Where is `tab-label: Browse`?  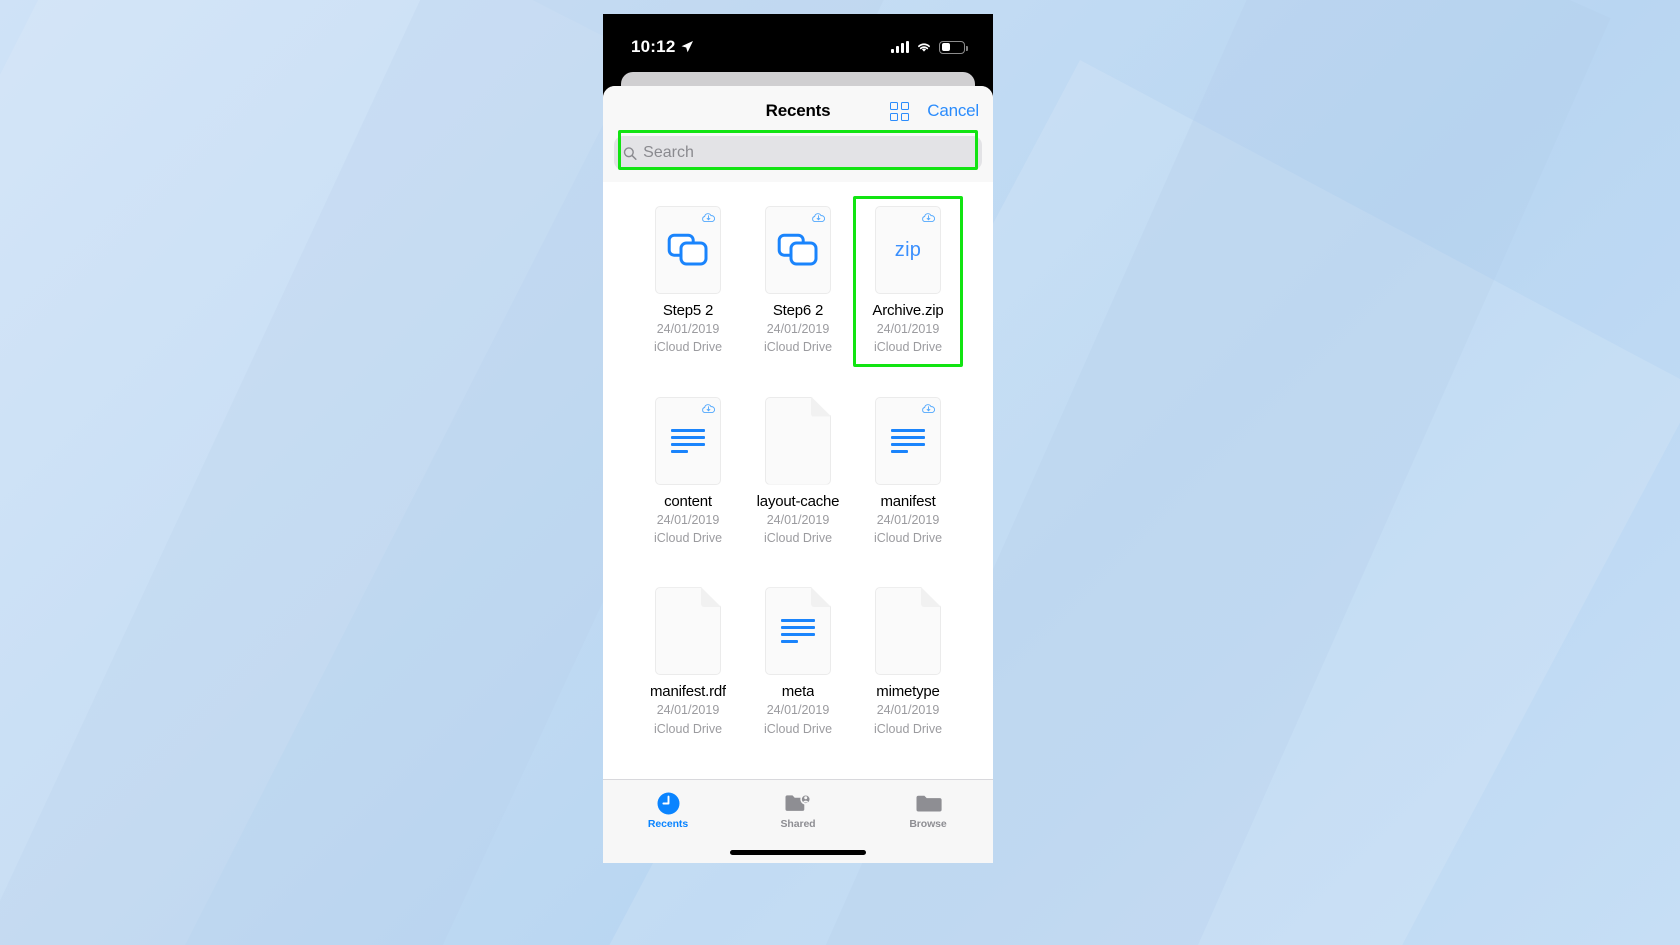 tab-label: Browse is located at coordinates (928, 824).